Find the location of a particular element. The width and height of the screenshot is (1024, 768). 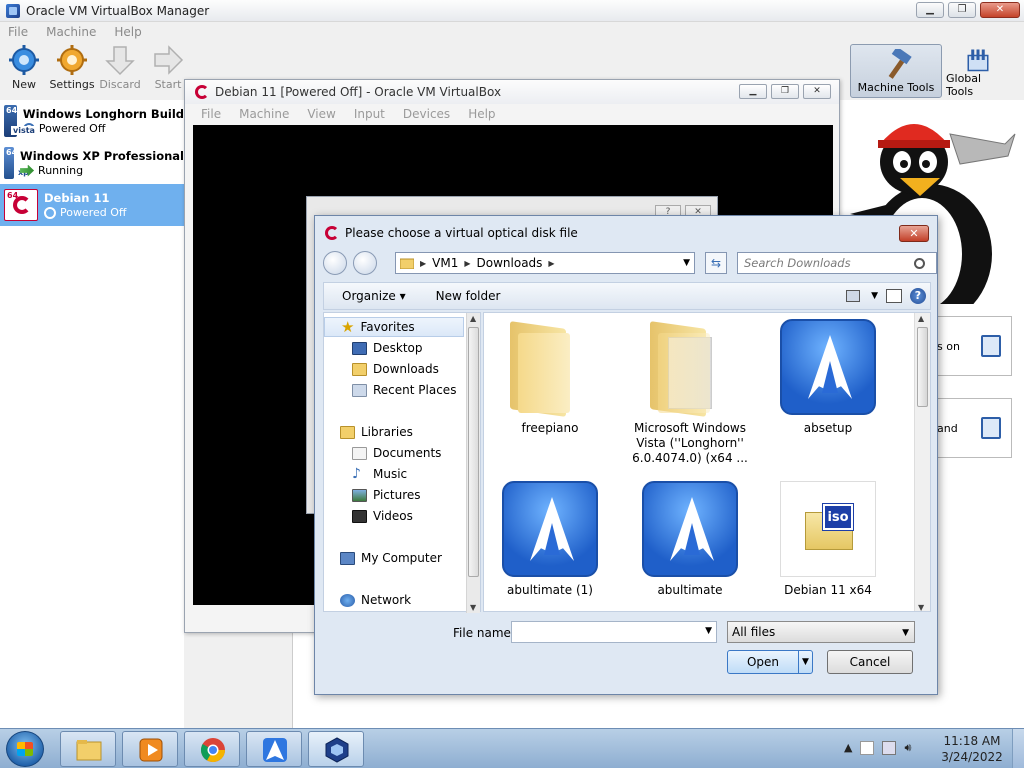

organize-button: Organize ▾ is located at coordinates (374, 296).